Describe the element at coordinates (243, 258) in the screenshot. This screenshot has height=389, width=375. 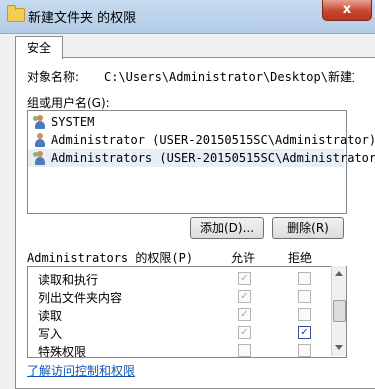
I see `allow-column-header: 允许` at that location.